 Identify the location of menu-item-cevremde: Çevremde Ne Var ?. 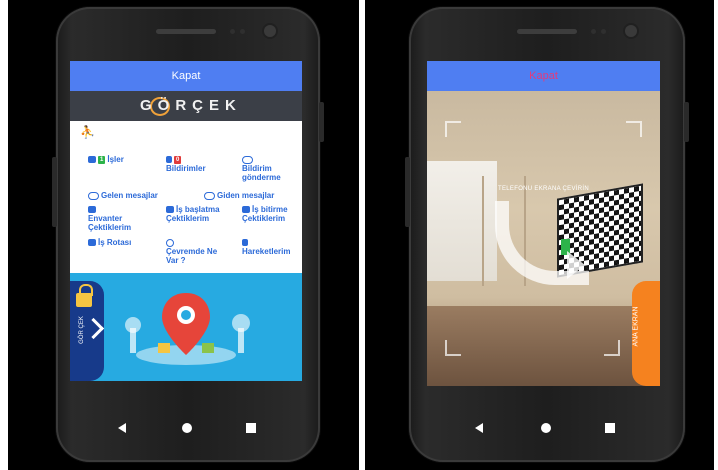
(193, 251).